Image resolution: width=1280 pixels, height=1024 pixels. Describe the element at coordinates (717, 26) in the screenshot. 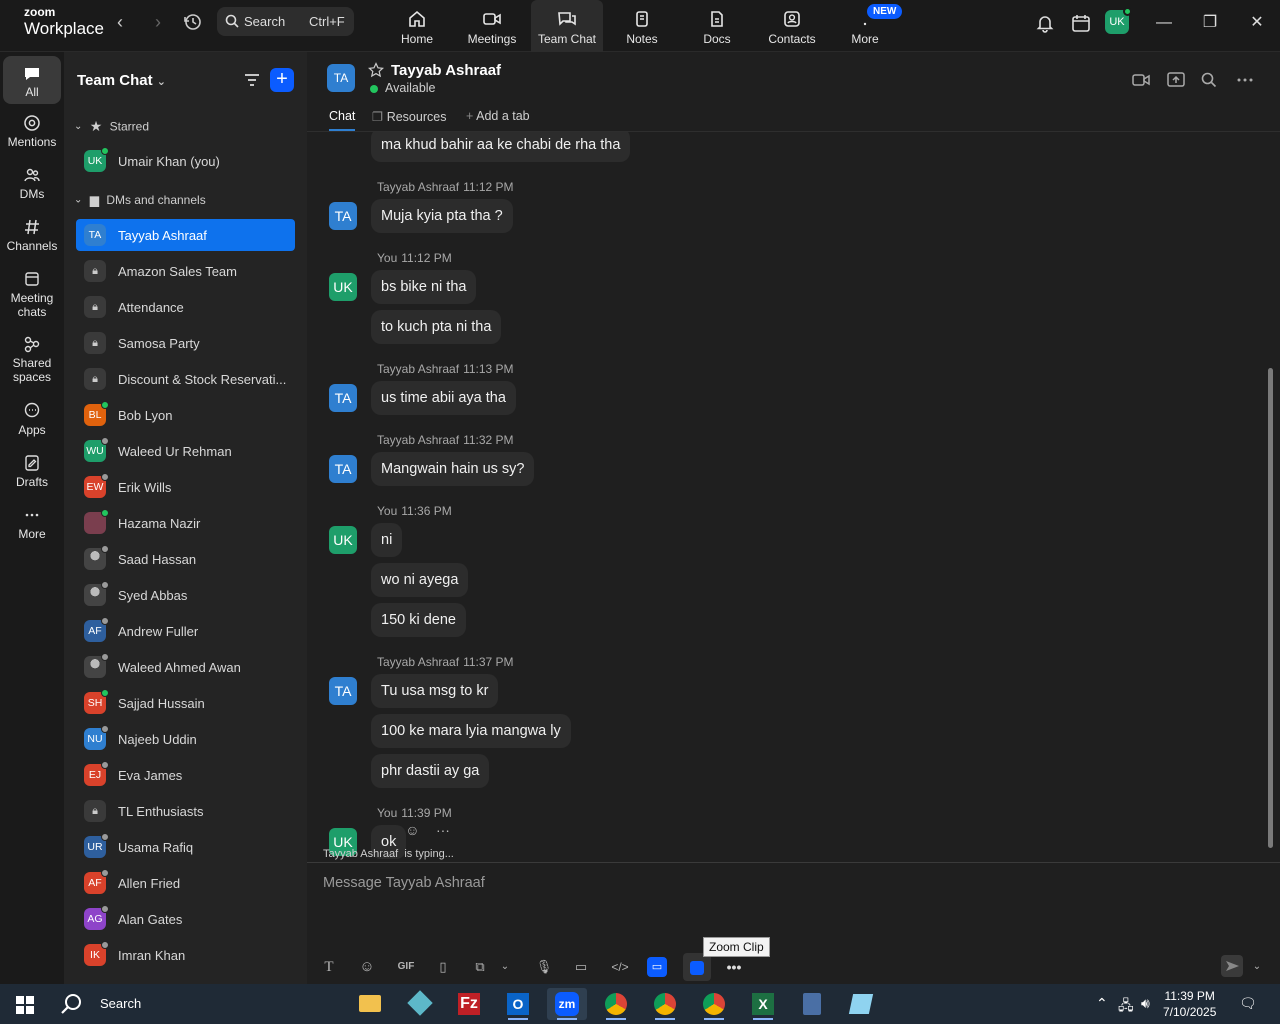

I see `tab-docs: Docs` at that location.